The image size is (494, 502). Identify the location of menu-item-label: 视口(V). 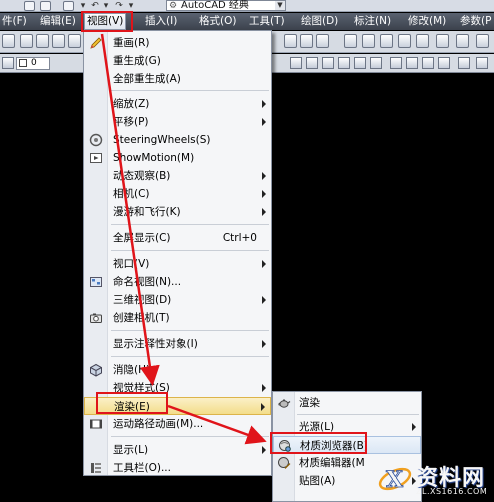
(131, 264).